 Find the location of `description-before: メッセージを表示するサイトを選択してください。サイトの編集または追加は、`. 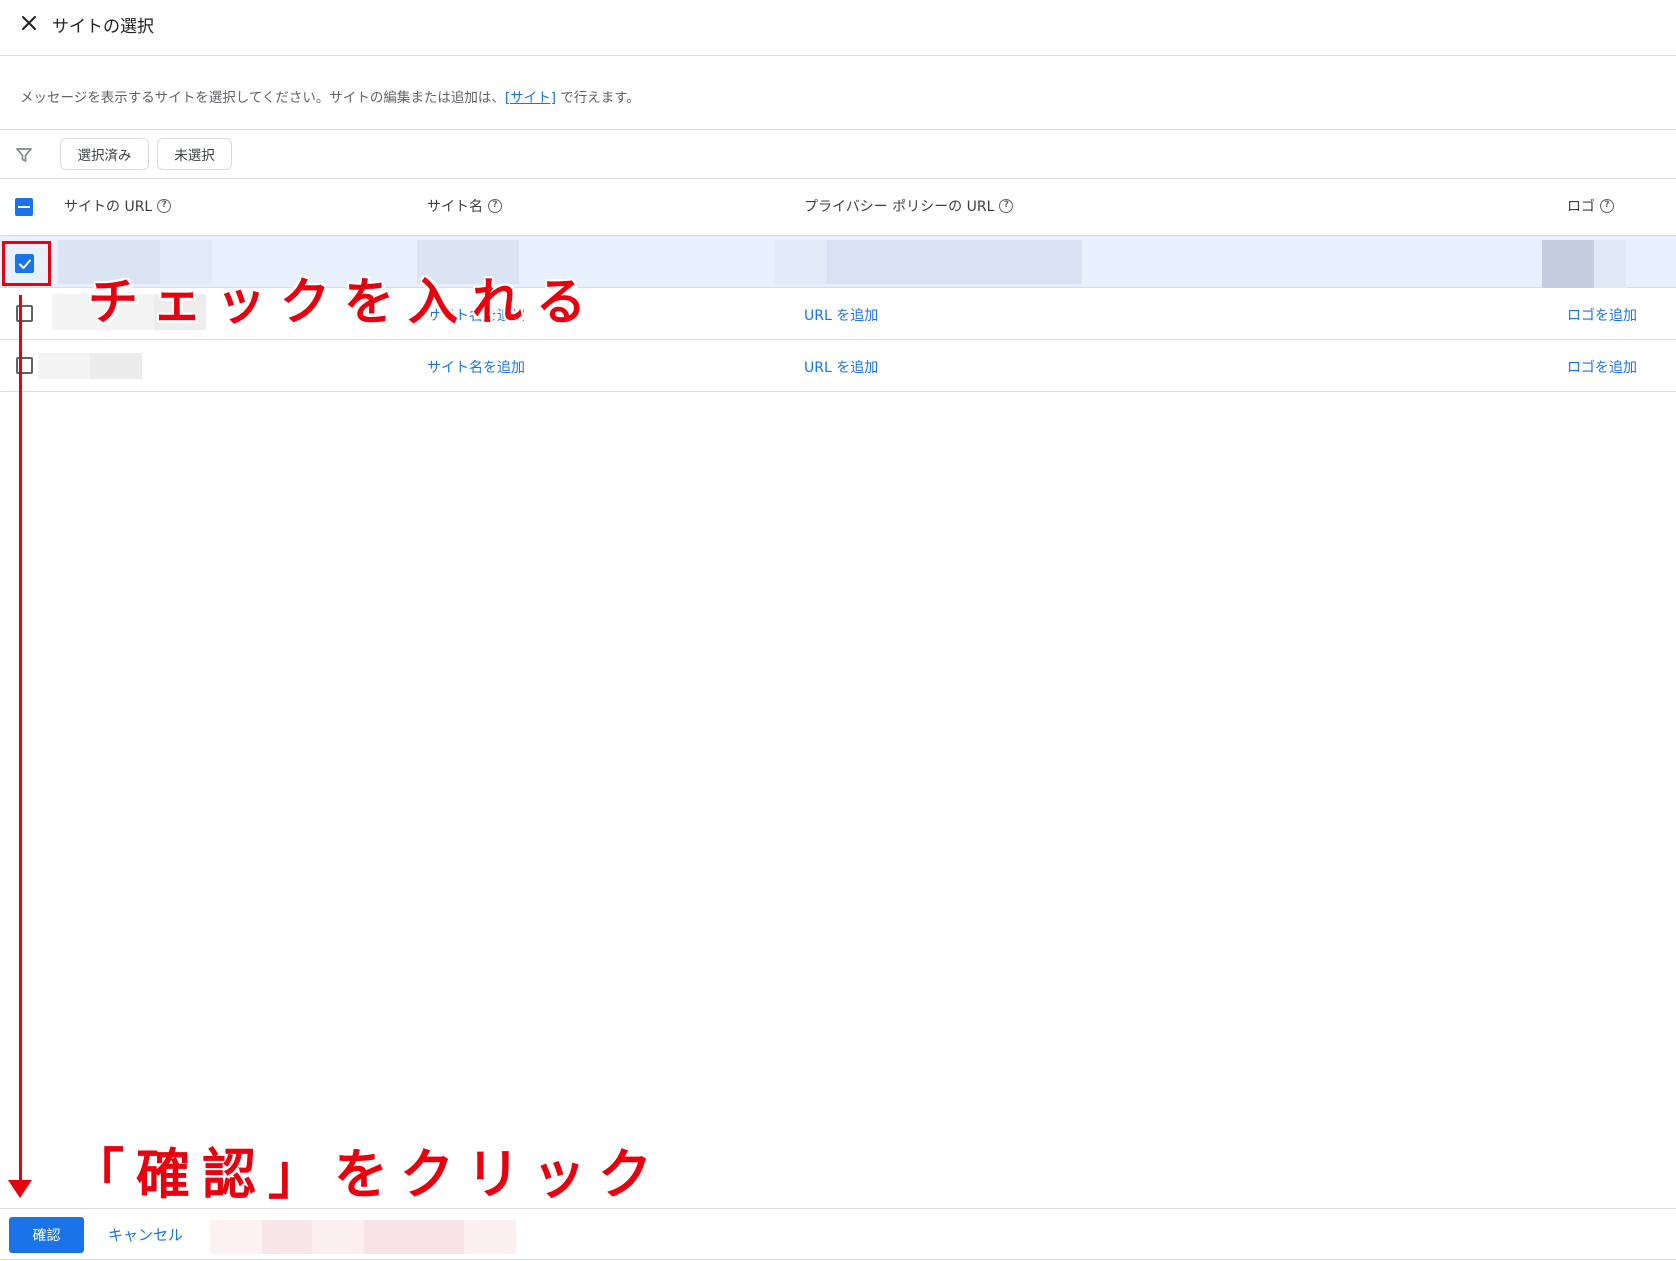

description-before: メッセージを表示するサイトを選択してください。サイトの編集または追加は、 is located at coordinates (262, 98).